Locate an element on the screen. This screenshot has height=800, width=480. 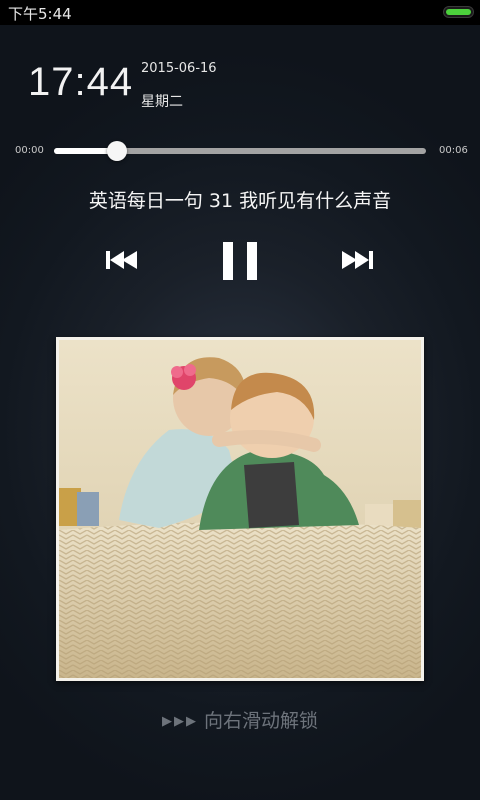
elapsed-time: 00:00 is located at coordinates (29, 150).